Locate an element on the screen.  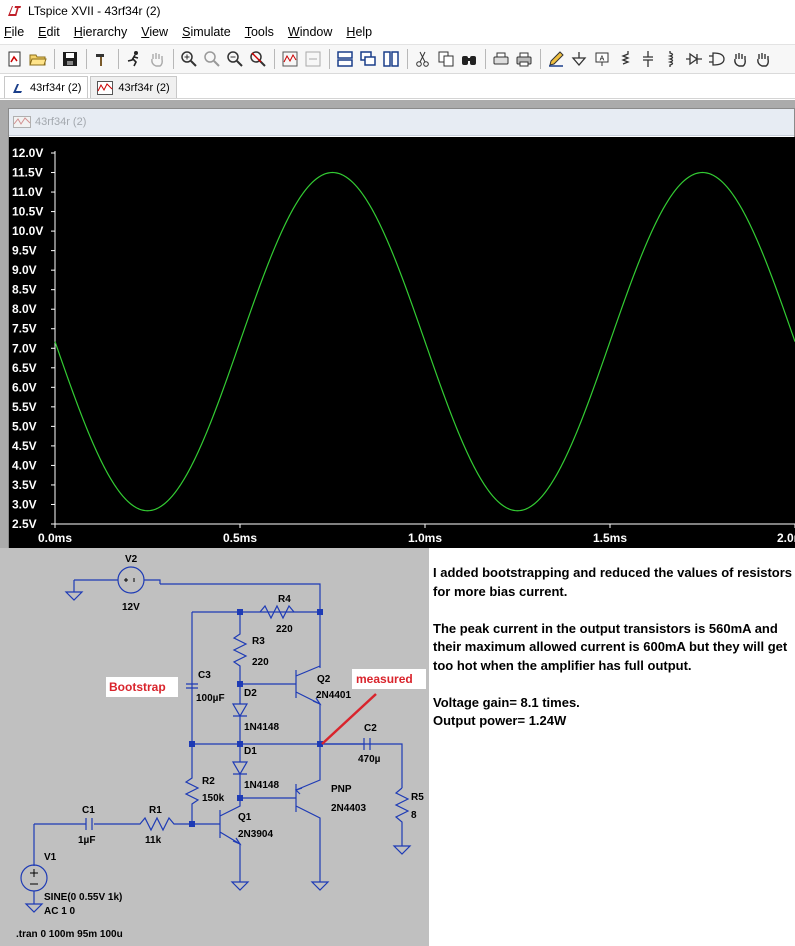
waveform-window-caption: 43rf34r (2) is located at coordinates (401, 122).